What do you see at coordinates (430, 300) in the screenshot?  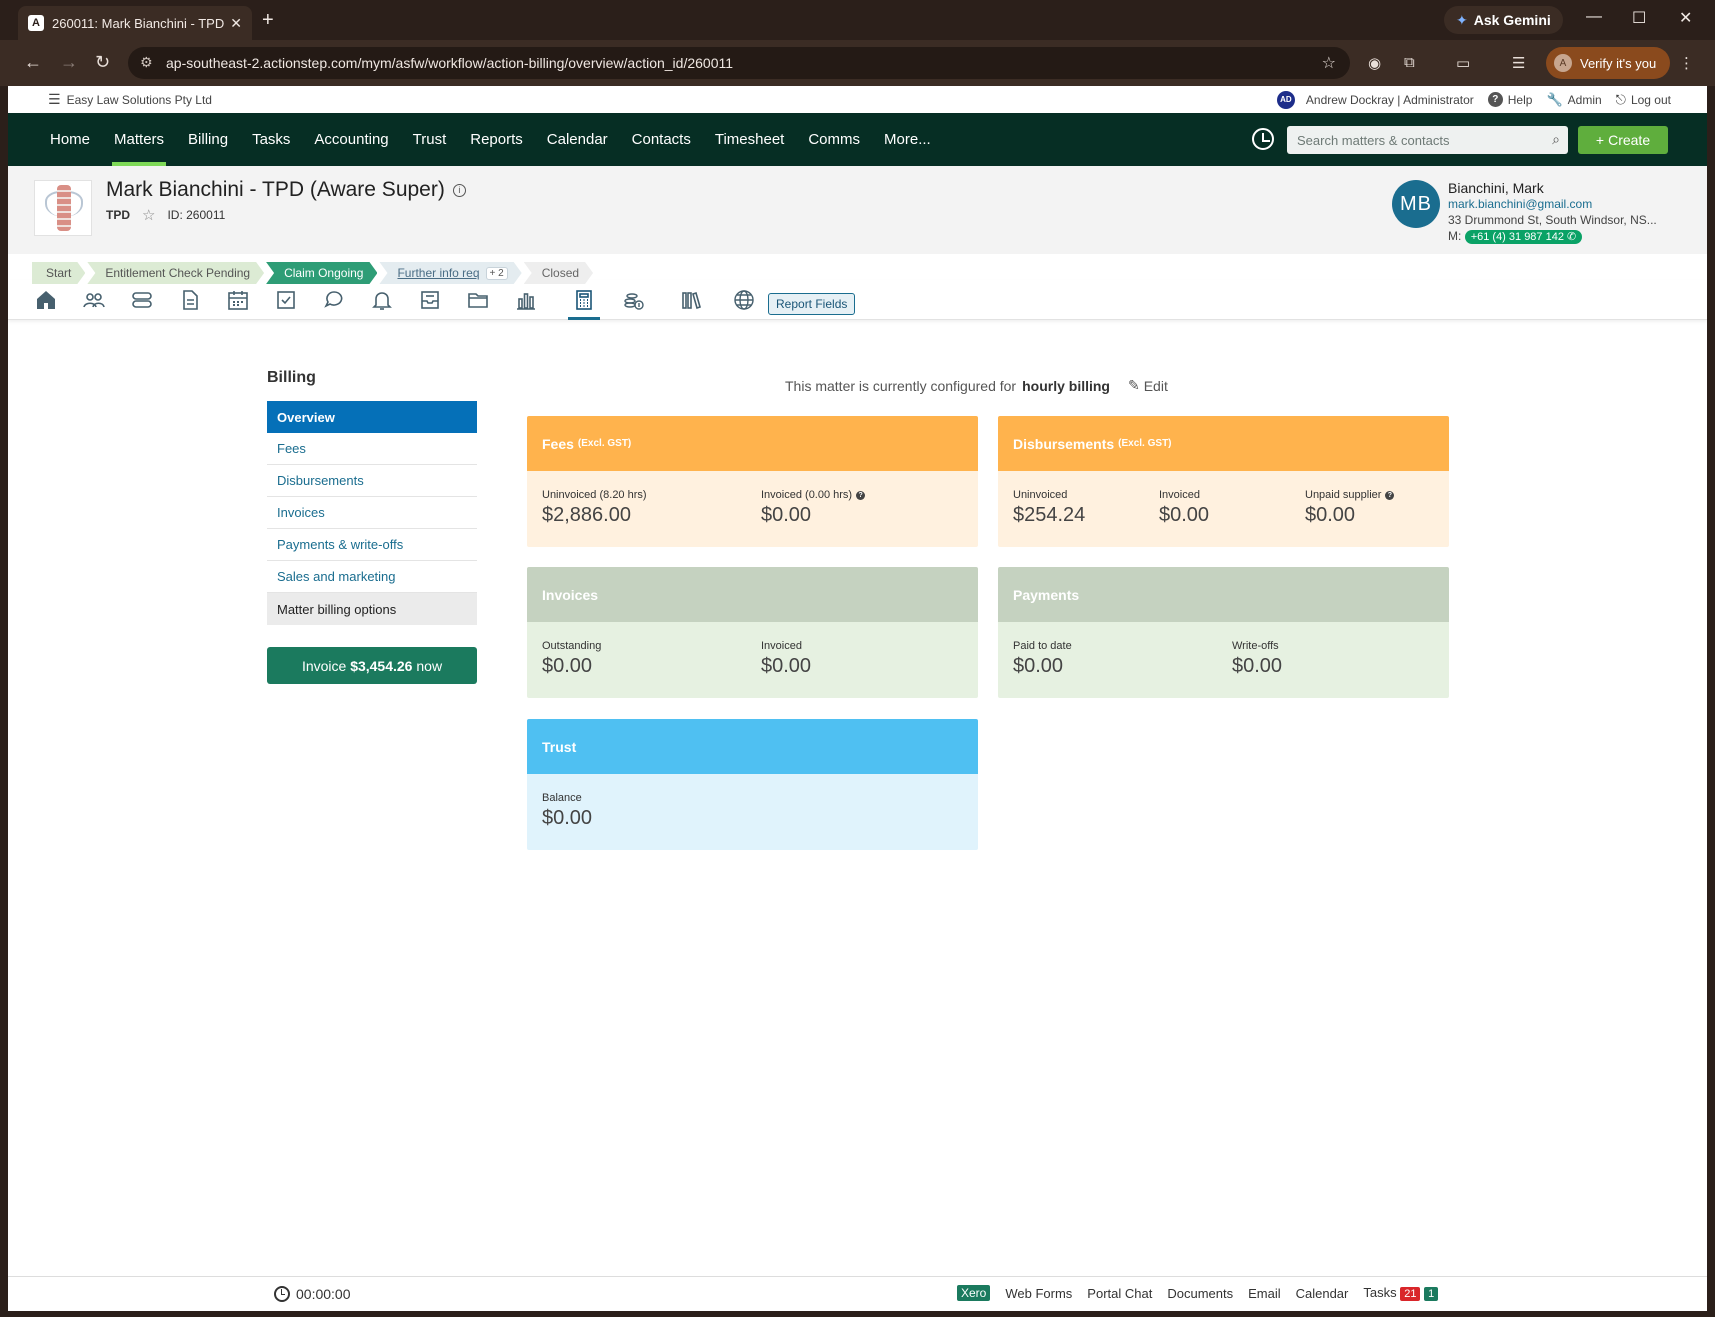 I see `inbox-icon` at bounding box center [430, 300].